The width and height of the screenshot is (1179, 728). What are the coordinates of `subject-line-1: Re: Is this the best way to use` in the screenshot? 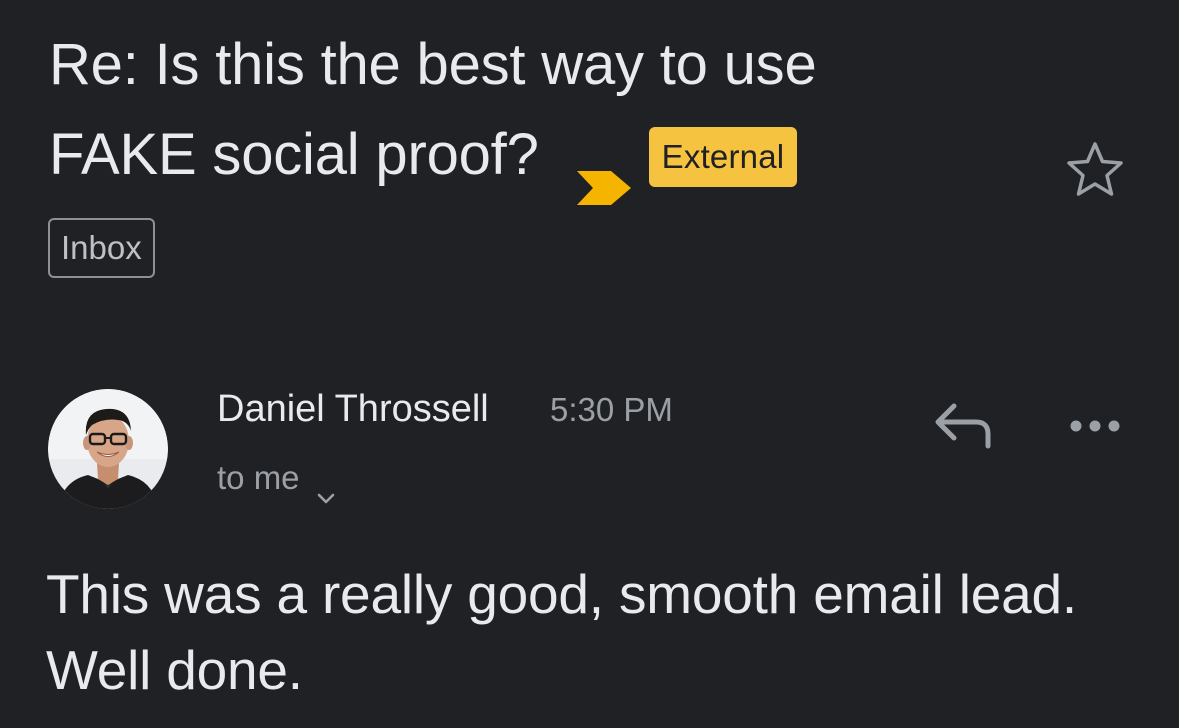 It's located at (433, 64).